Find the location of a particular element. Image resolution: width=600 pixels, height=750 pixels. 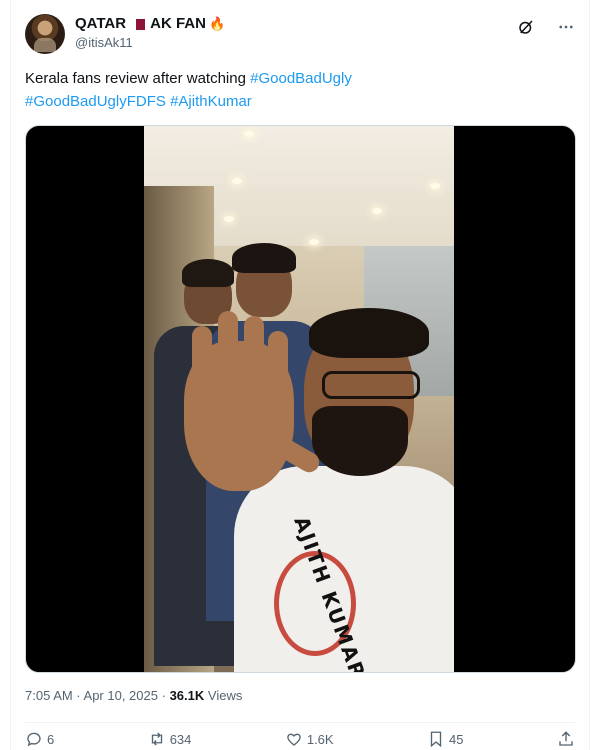

like-button: 1.6K is located at coordinates (309, 739).